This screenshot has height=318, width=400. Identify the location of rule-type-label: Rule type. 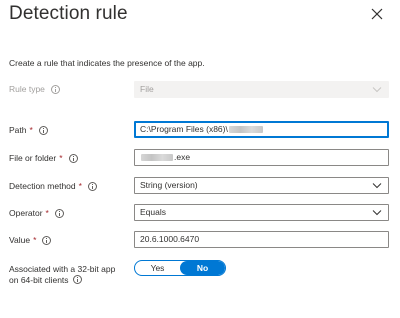
(34, 89).